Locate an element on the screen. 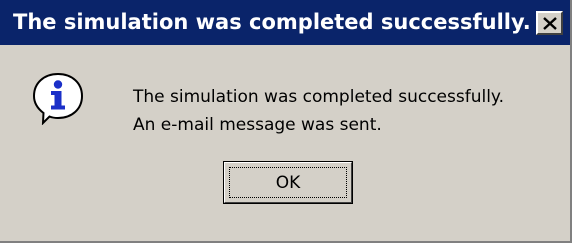  message-line-2: An e-mail message was sent. is located at coordinates (257, 125).